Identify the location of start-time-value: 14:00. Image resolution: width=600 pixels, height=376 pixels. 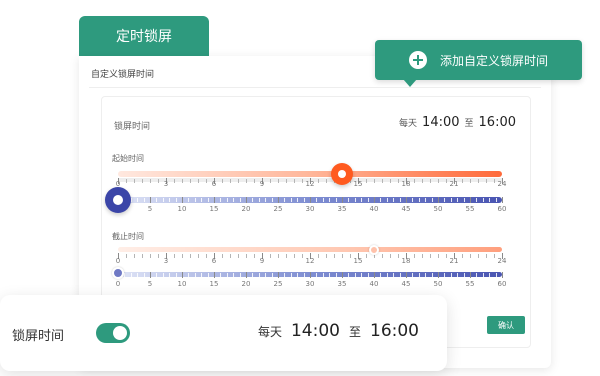
(441, 122).